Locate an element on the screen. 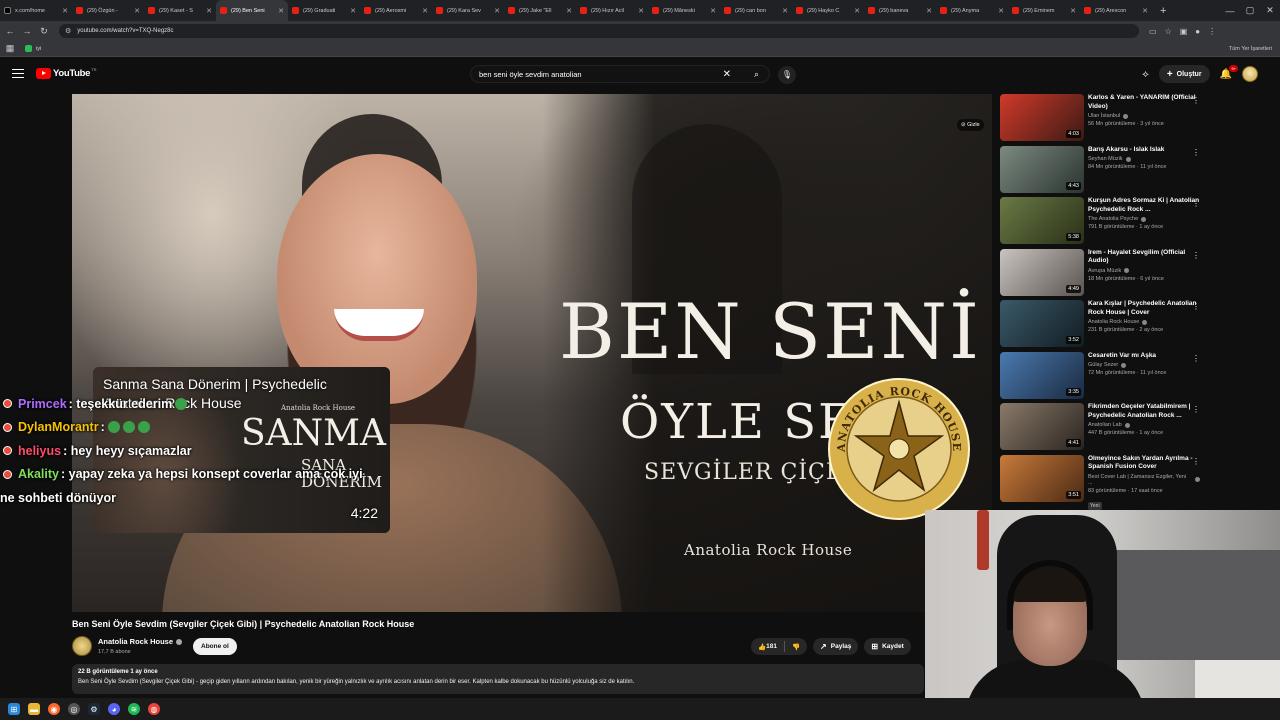 The image size is (1280, 720). video-thumbnail: 3:52 is located at coordinates (1042, 323).